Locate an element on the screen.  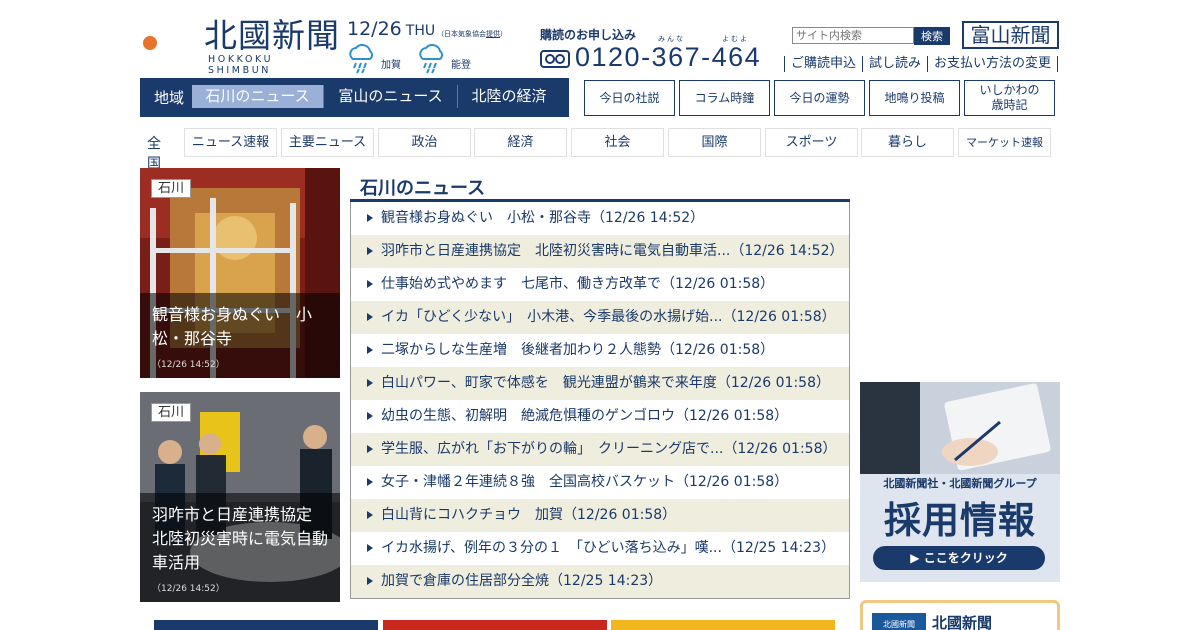
promo-logo: 北國新聞 is located at coordinates (899, 621).